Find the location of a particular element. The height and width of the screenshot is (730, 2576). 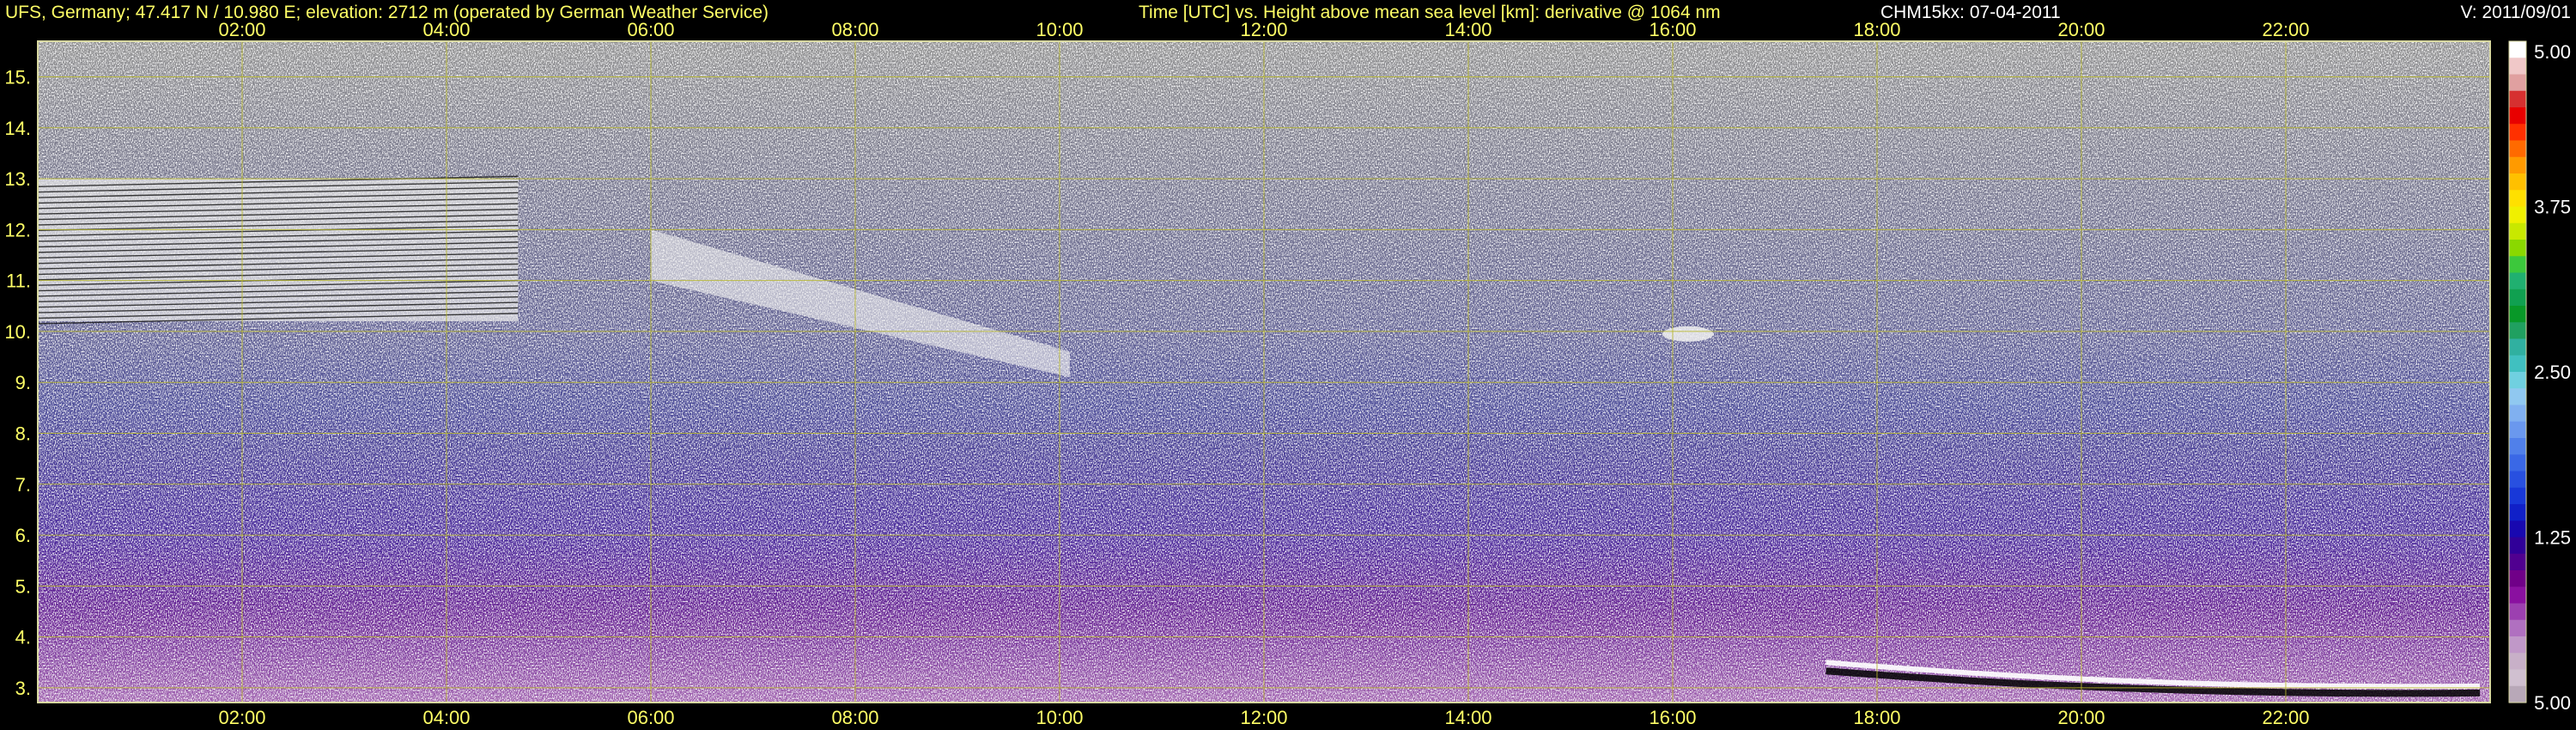

x-tick-label-bottom: 06:00 is located at coordinates (651, 717).